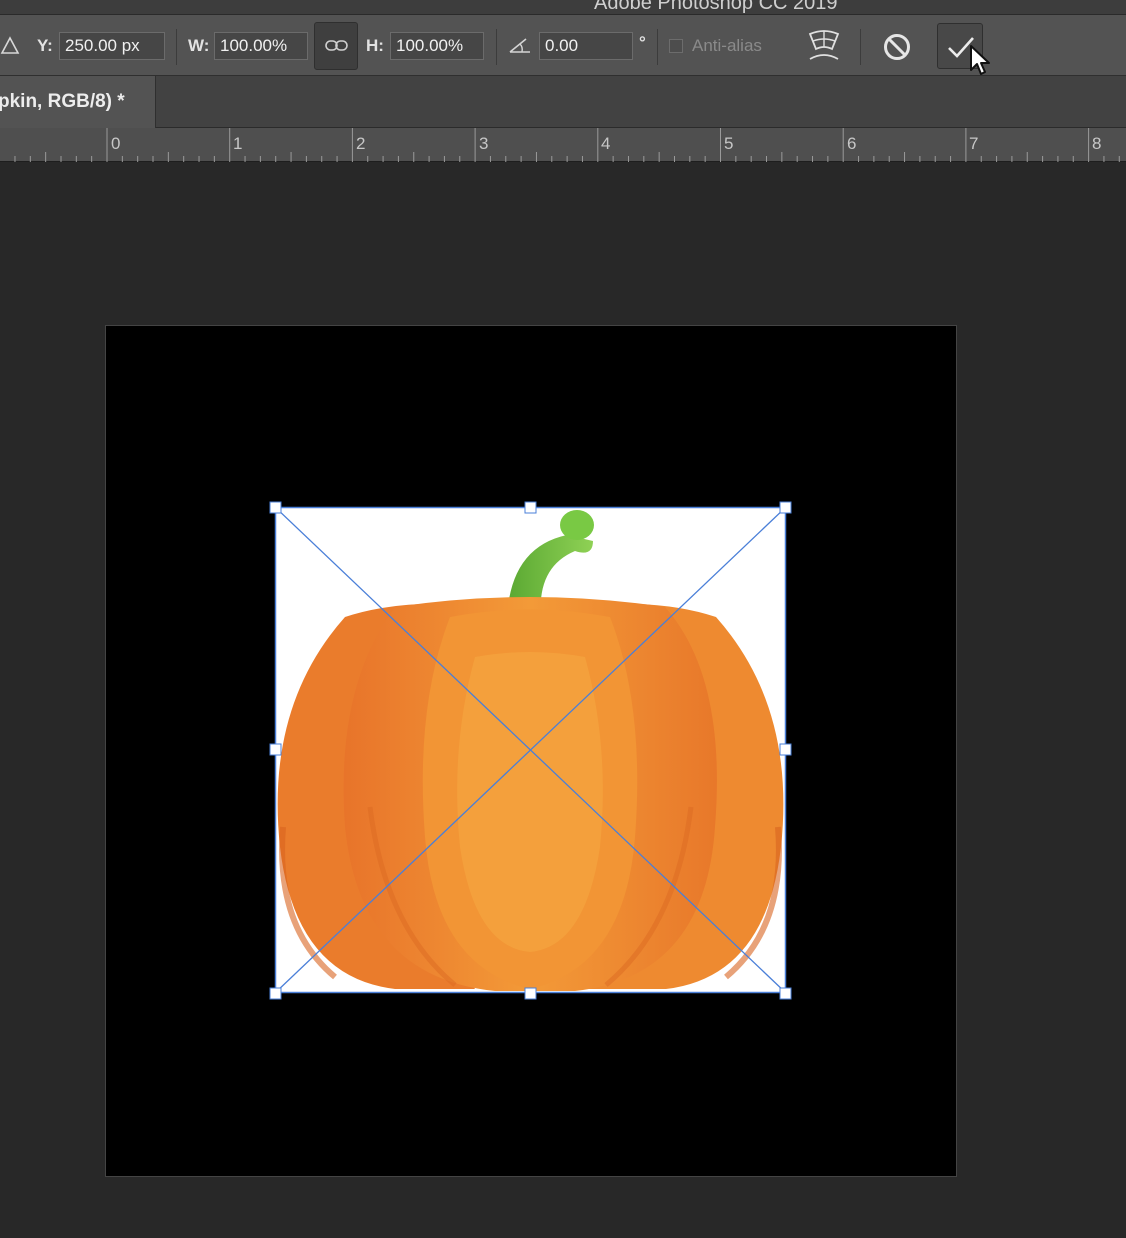  I want to click on window-title: Adobe Photoshop CC 2019, so click(716, 7).